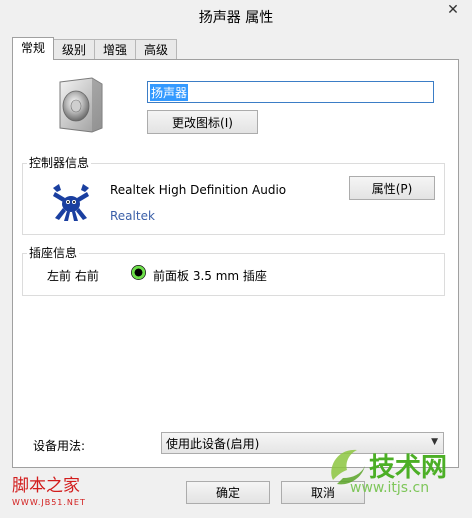  Describe the element at coordinates (138, 272) in the screenshot. I see `jack-color-indicator` at that location.